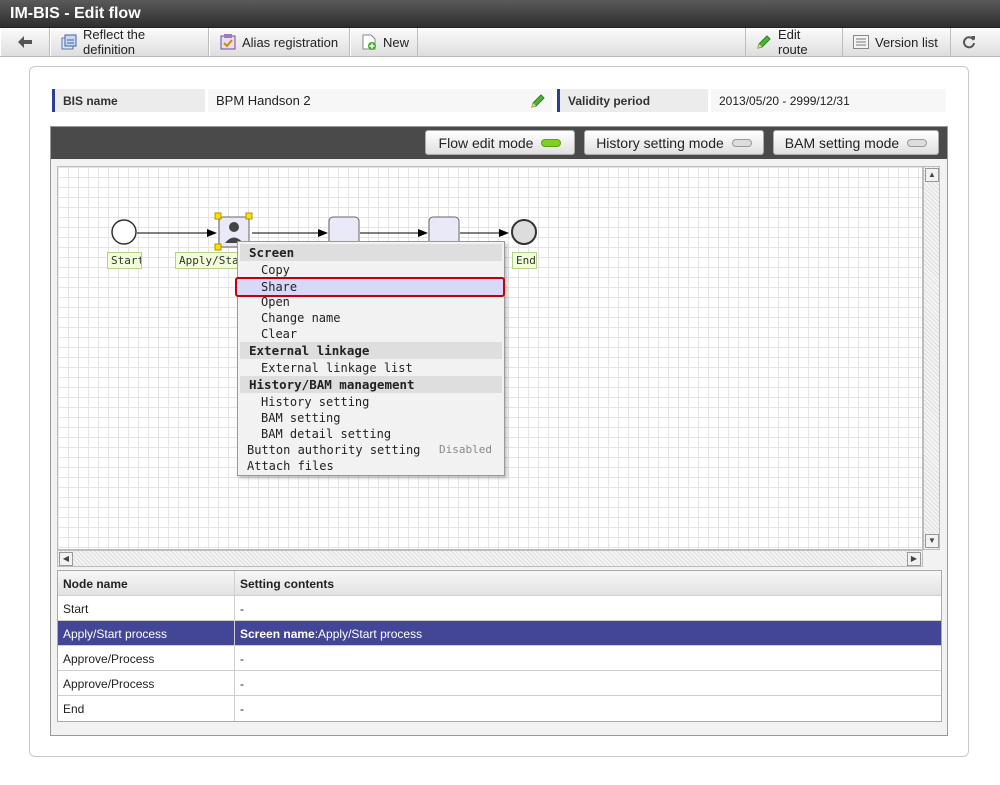 Image resolution: width=1000 pixels, height=785 pixels. What do you see at coordinates (371, 384) in the screenshot?
I see `menu-header-history-bam: History/BAM management` at bounding box center [371, 384].